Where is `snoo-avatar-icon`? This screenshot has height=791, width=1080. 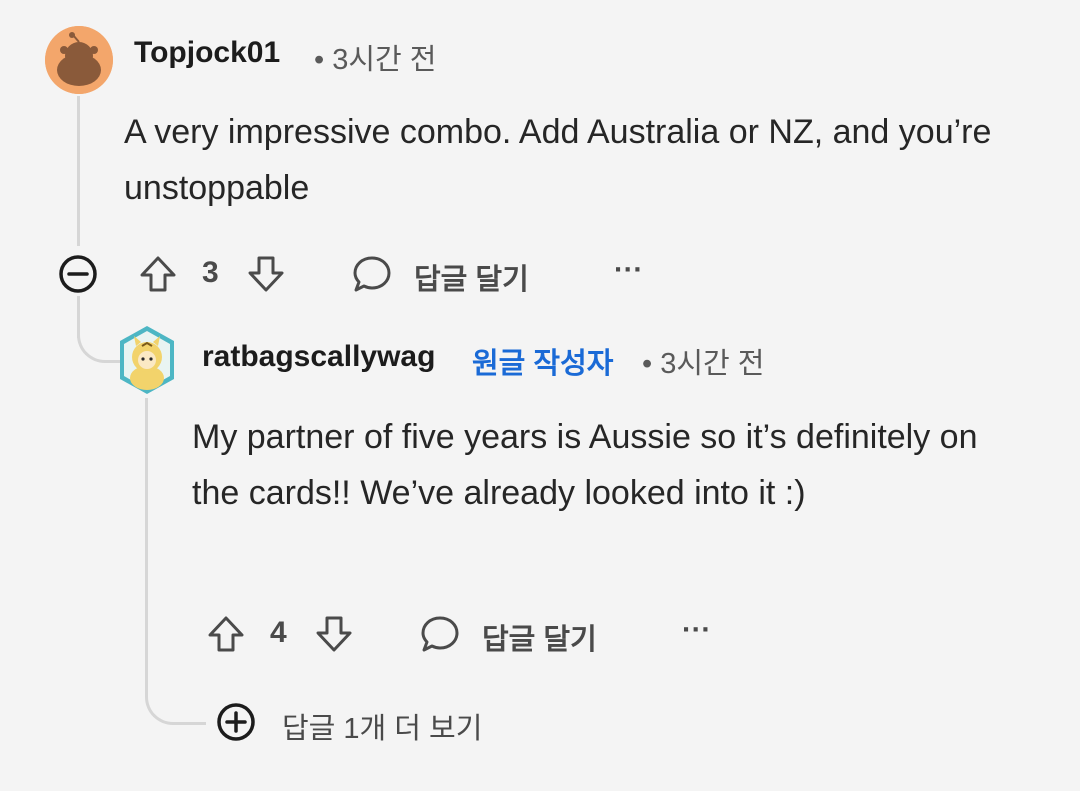 snoo-avatar-icon is located at coordinates (79, 60).